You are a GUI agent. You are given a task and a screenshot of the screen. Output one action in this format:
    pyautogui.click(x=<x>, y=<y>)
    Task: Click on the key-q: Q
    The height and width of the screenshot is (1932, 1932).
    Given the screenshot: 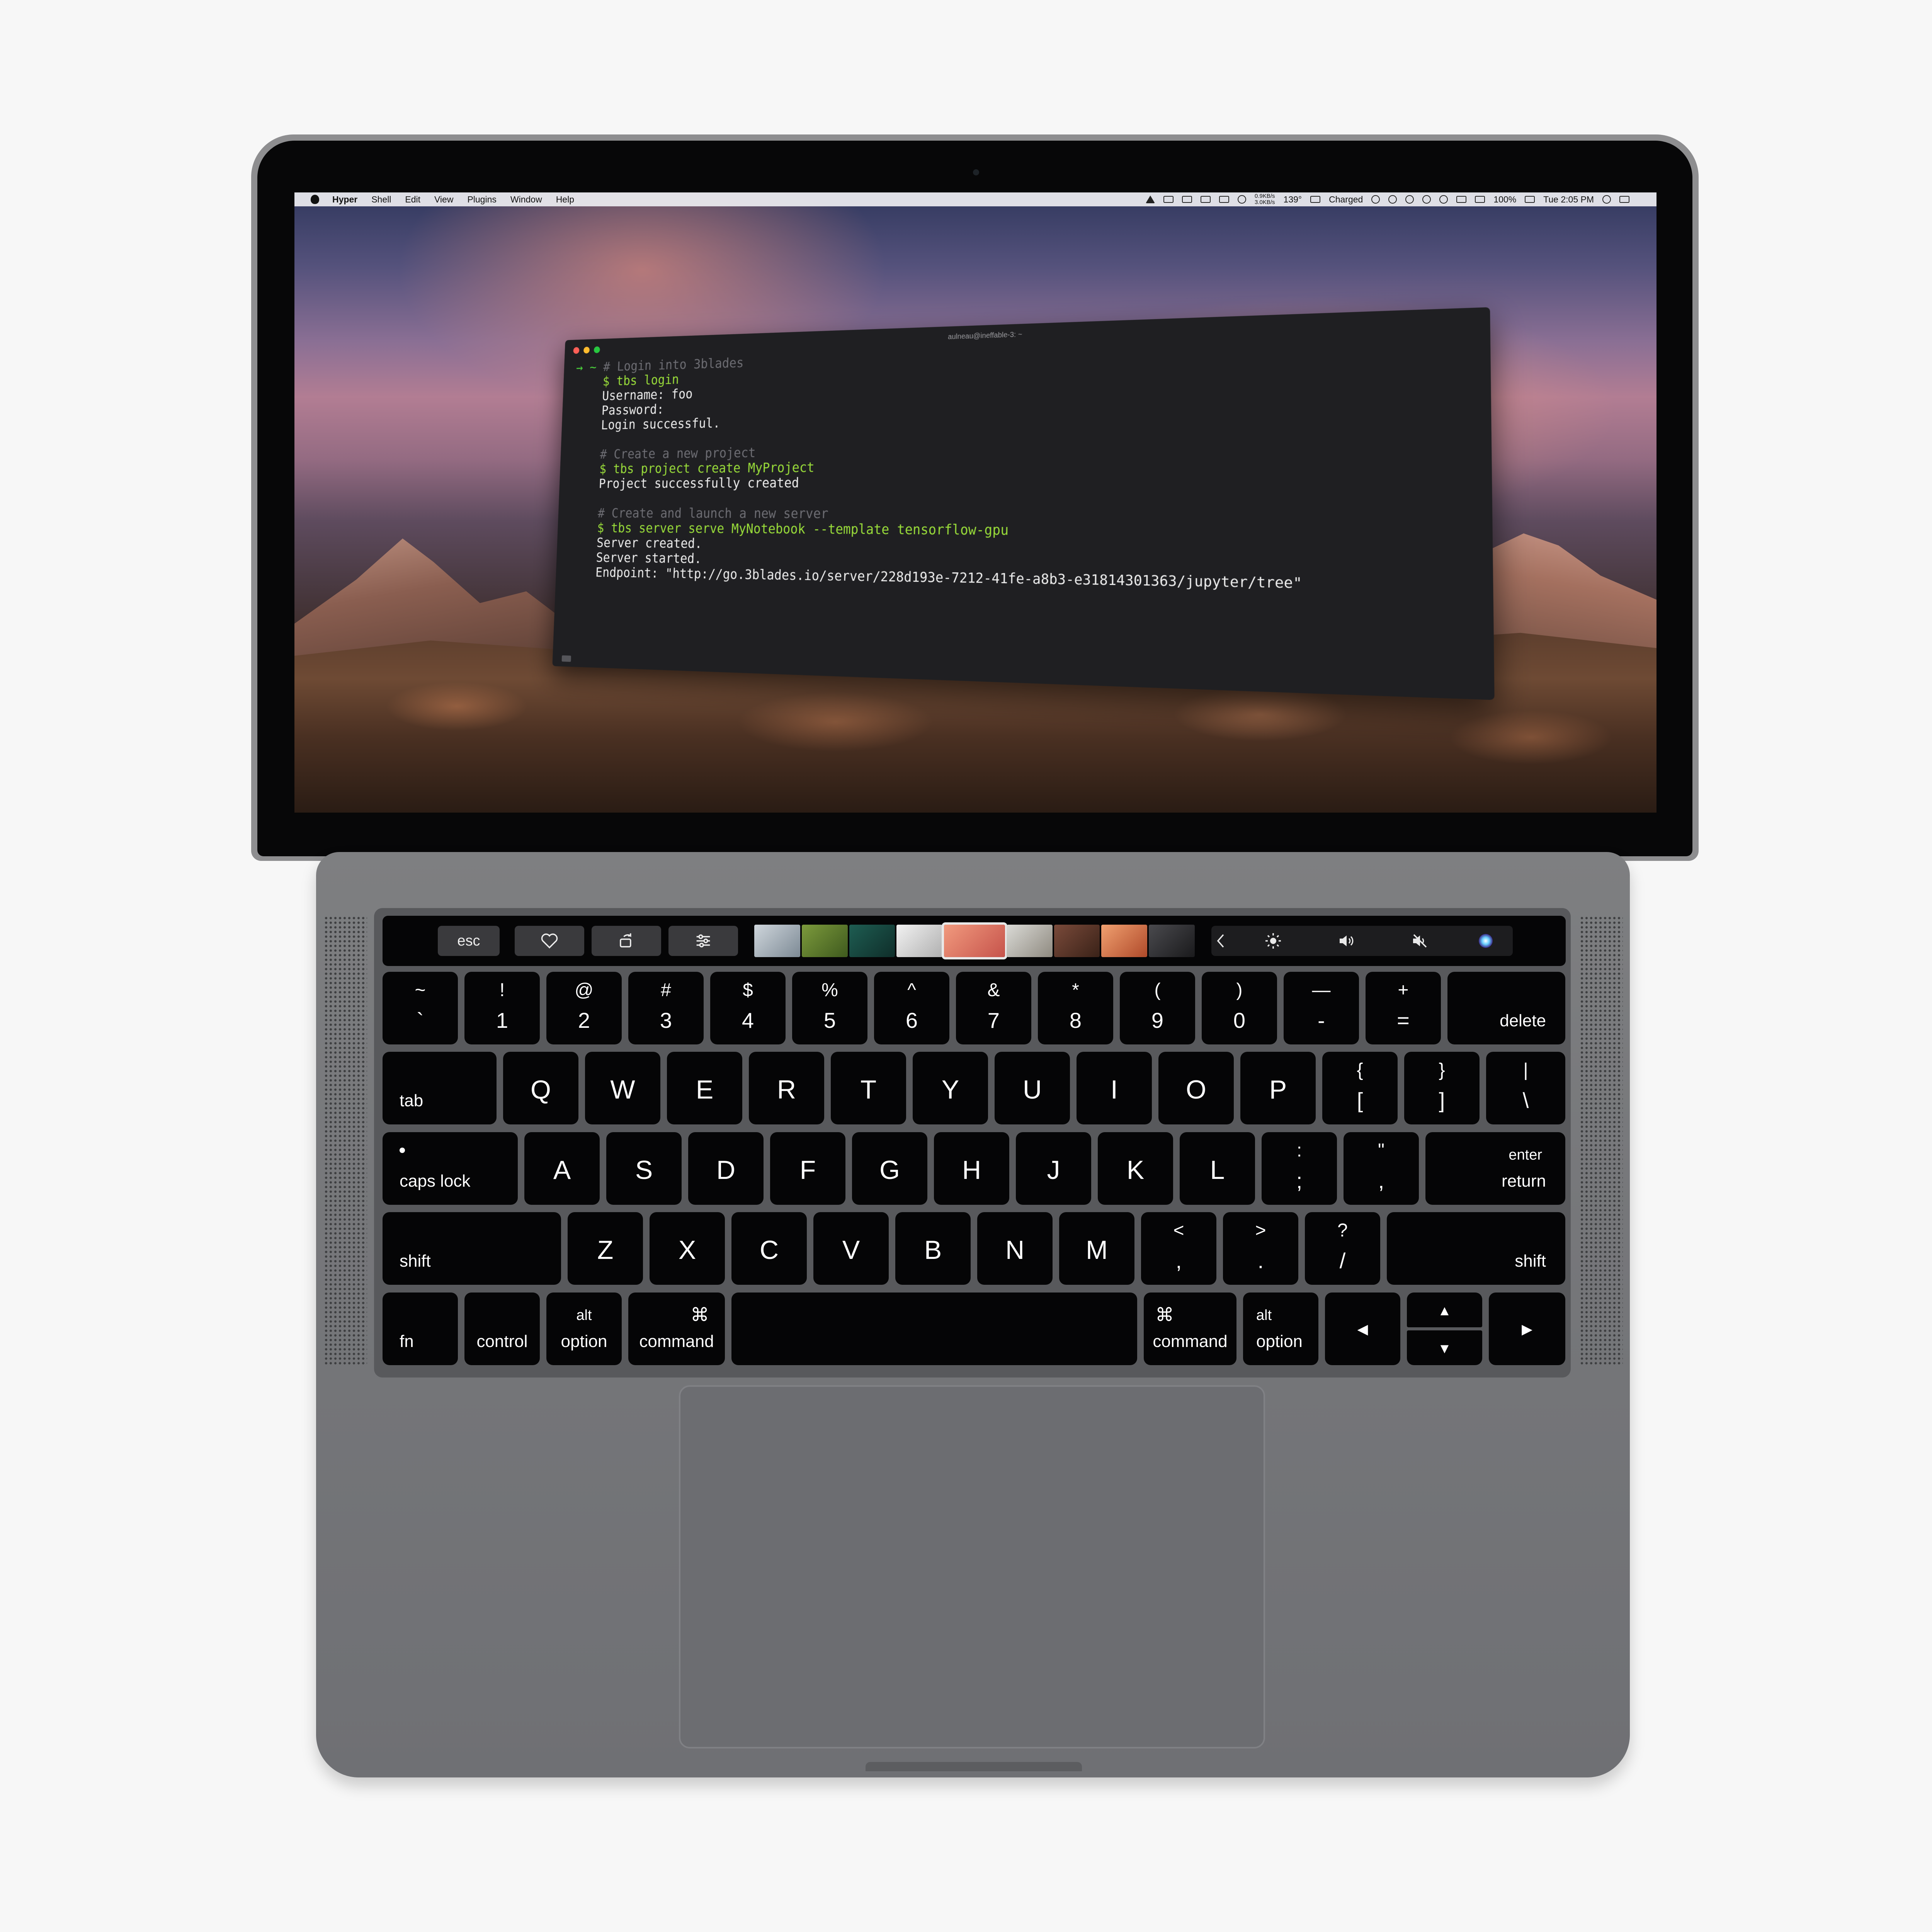 What is the action you would take?
    pyautogui.click(x=540, y=1088)
    